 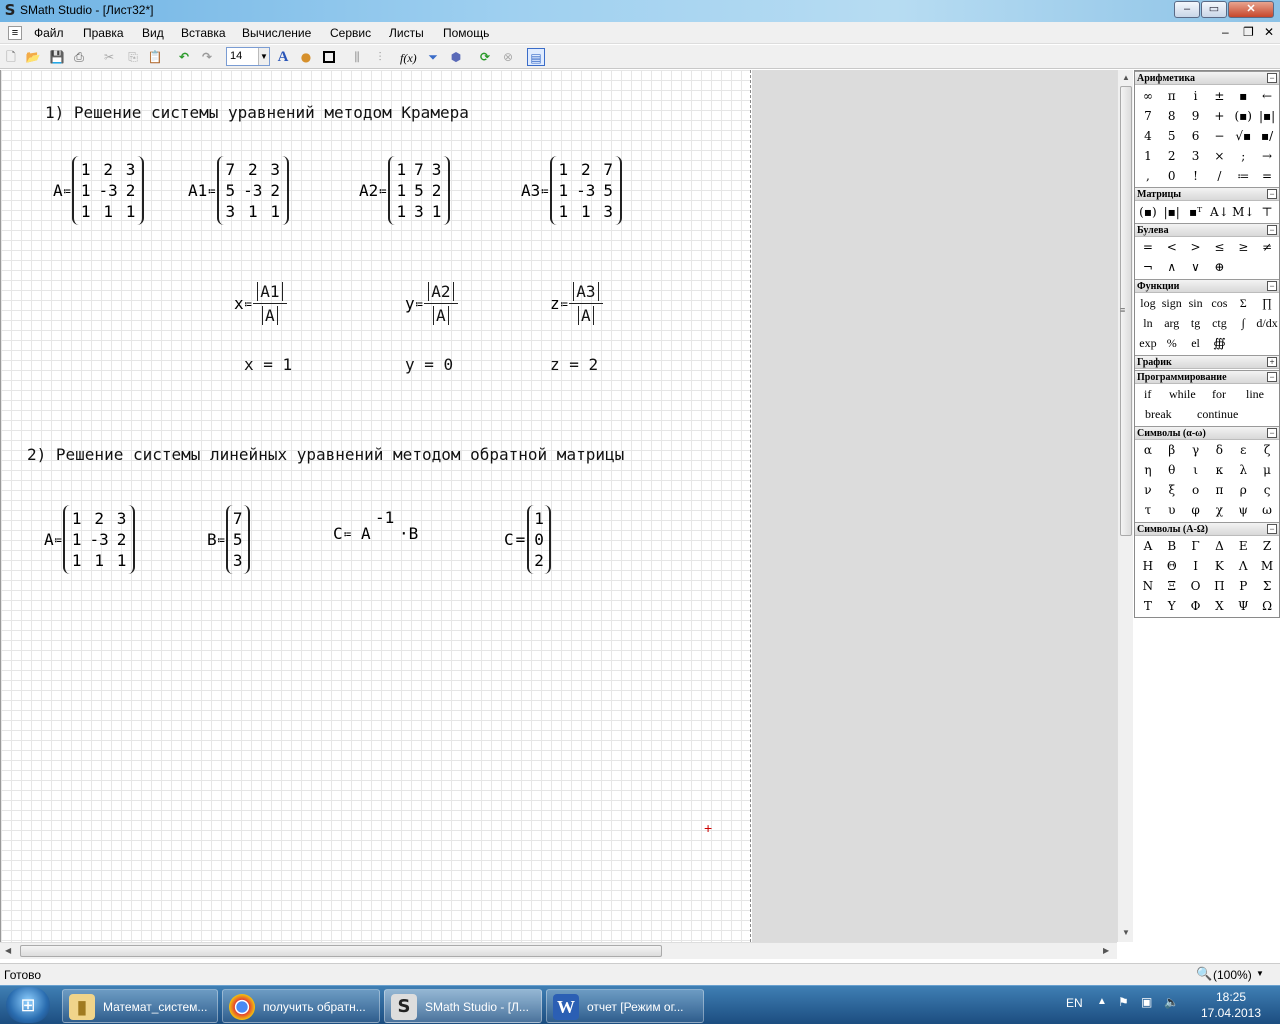 I want to click on programming-if: if, so click(x=1147, y=394).